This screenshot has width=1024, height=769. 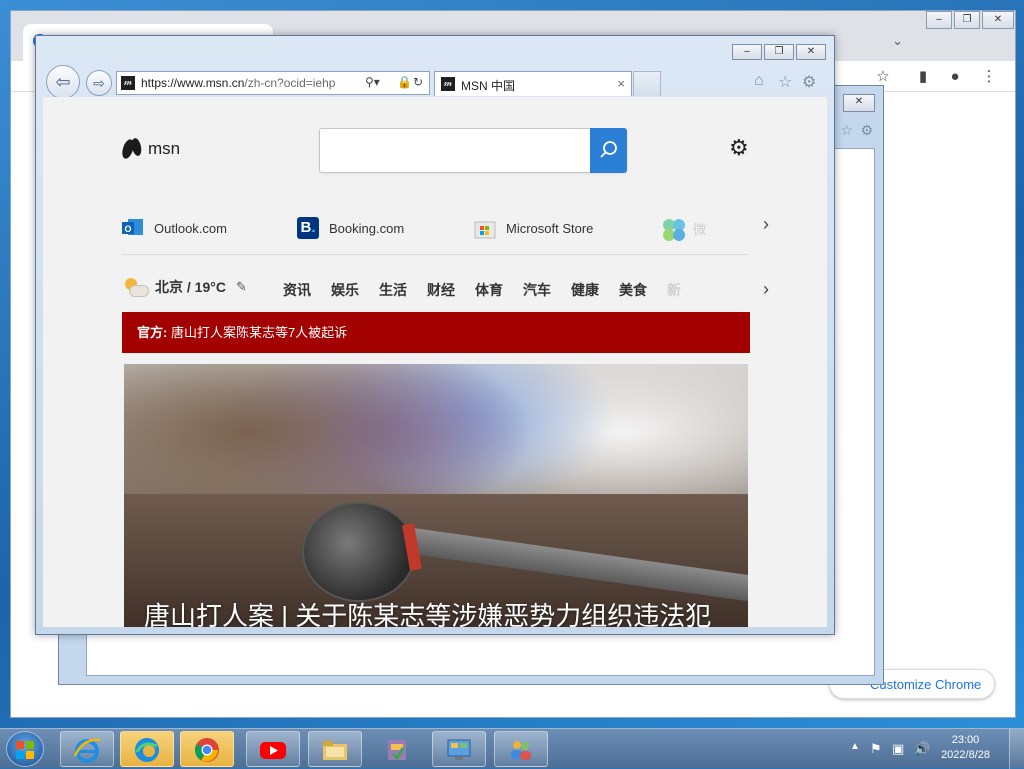 What do you see at coordinates (241, 287) in the screenshot?
I see `edit-pencil-icon: ✎` at bounding box center [241, 287].